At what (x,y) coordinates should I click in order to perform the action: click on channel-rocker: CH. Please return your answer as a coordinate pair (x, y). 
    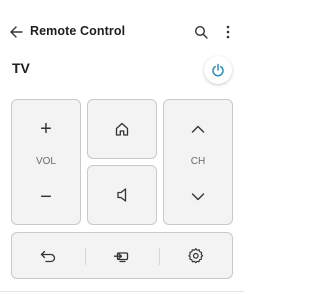
    Looking at the image, I should click on (198, 162).